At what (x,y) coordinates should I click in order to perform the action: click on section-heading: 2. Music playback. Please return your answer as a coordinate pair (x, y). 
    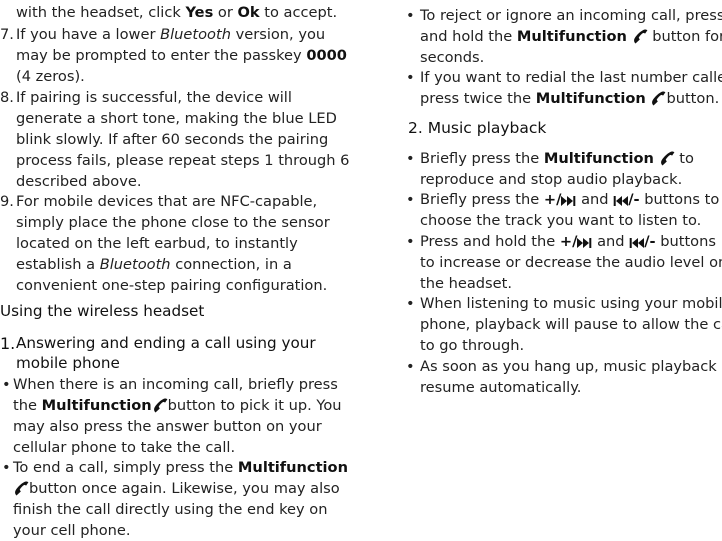
    Looking at the image, I should click on (477, 128).